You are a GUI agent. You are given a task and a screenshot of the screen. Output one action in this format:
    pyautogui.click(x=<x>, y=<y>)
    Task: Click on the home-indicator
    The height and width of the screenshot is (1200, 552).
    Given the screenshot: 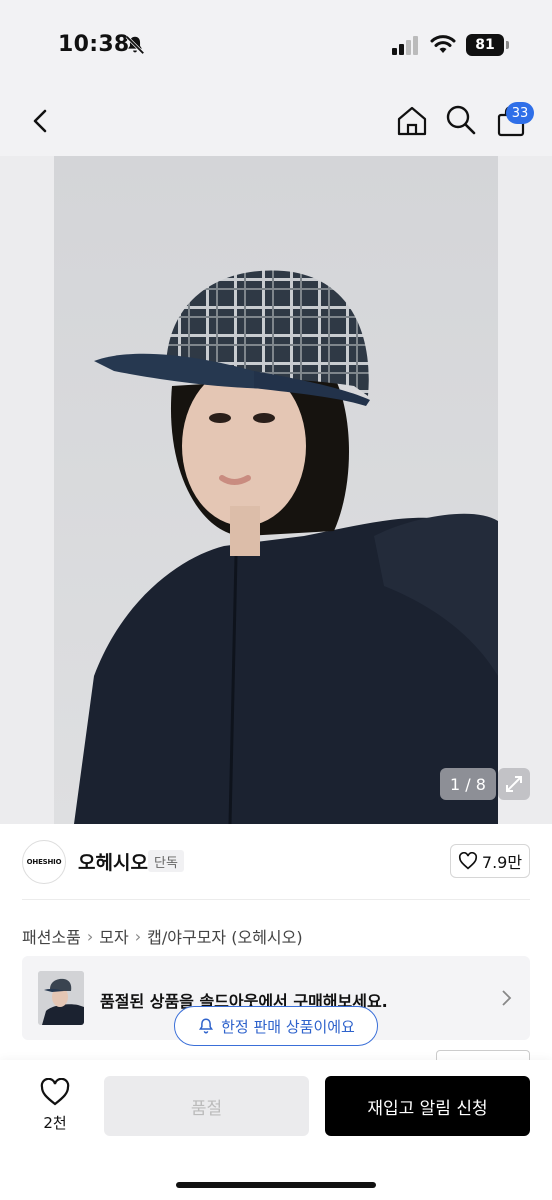 What is the action you would take?
    pyautogui.click(x=276, y=1185)
    